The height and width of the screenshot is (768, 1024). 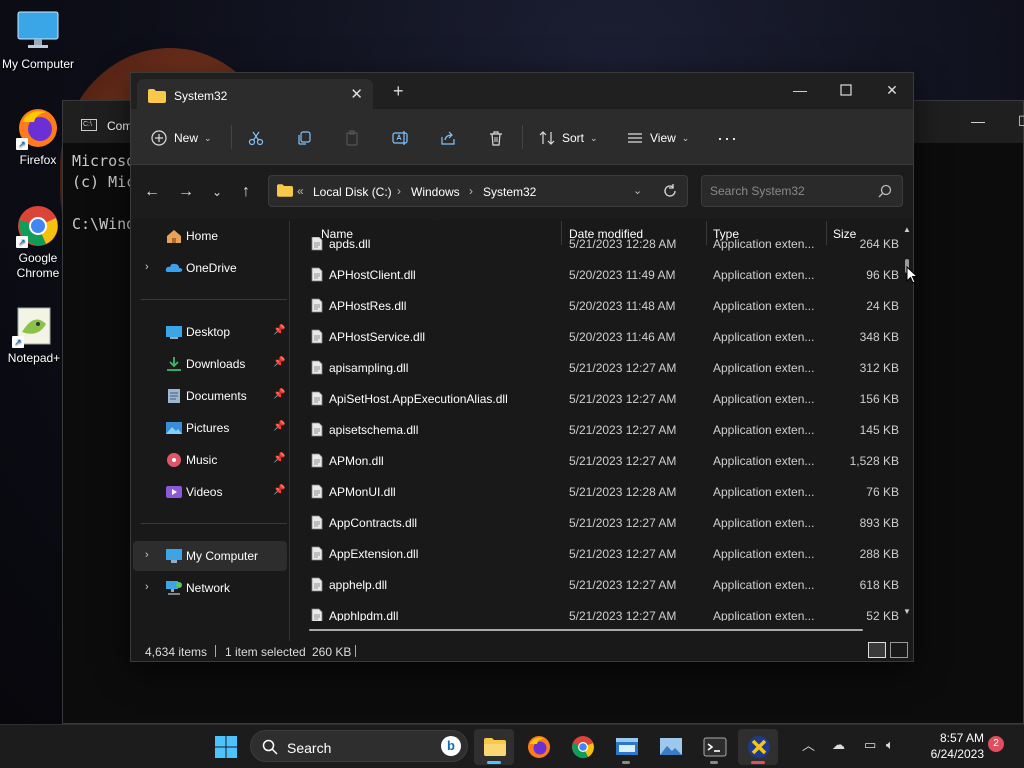 What do you see at coordinates (210, 364) in the screenshot?
I see `nav-item-downloads: Downloads 📌` at bounding box center [210, 364].